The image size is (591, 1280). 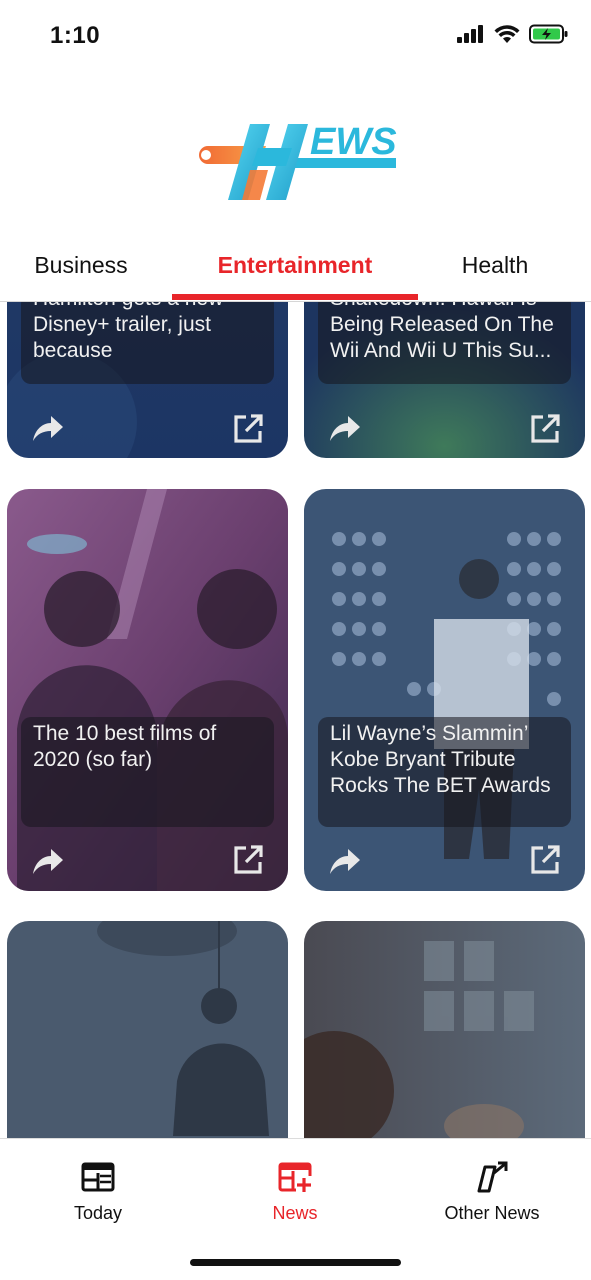 What do you see at coordinates (492, 1213) in the screenshot?
I see `nav-label-other-news: Other News` at bounding box center [492, 1213].